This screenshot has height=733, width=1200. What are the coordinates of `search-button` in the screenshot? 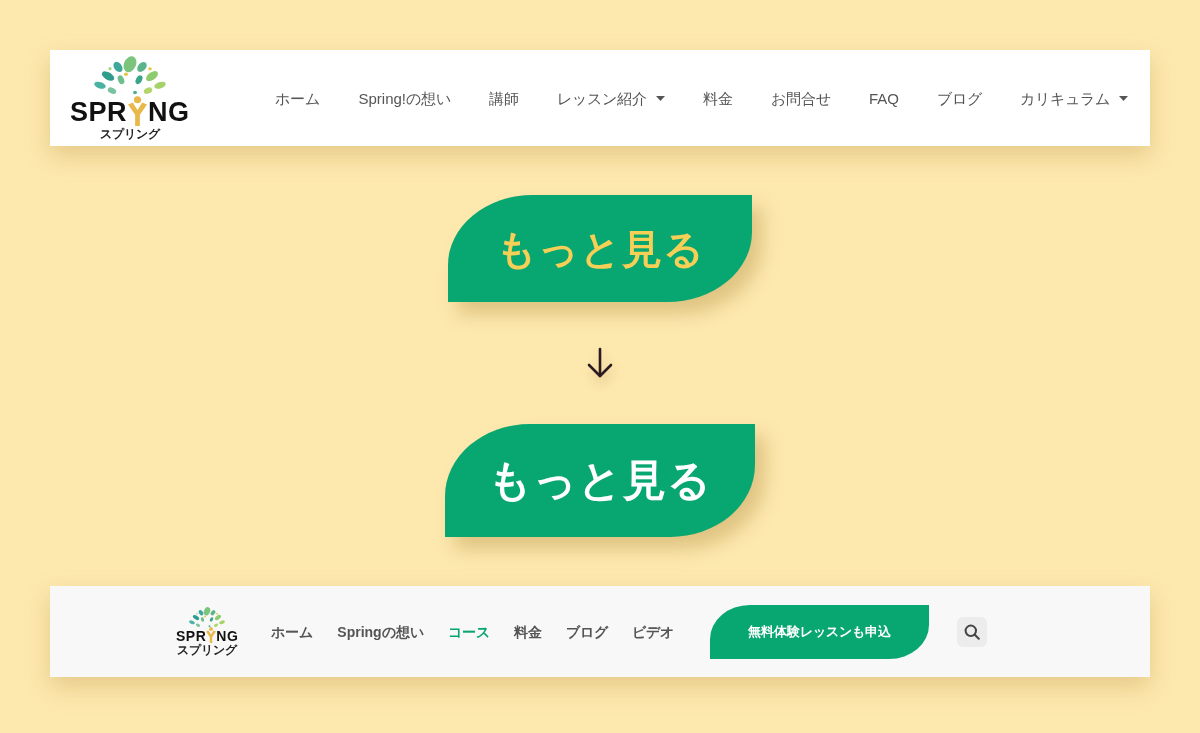 It's located at (971, 631).